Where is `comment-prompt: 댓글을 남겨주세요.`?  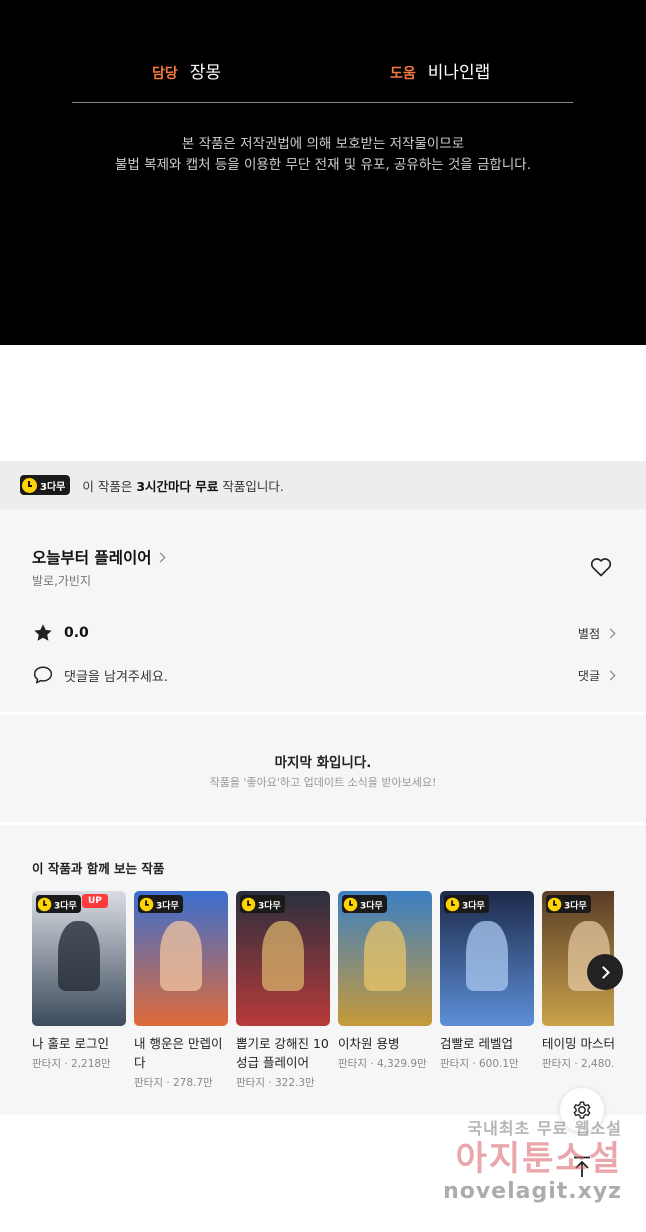 comment-prompt: 댓글을 남겨주세요. is located at coordinates (116, 677).